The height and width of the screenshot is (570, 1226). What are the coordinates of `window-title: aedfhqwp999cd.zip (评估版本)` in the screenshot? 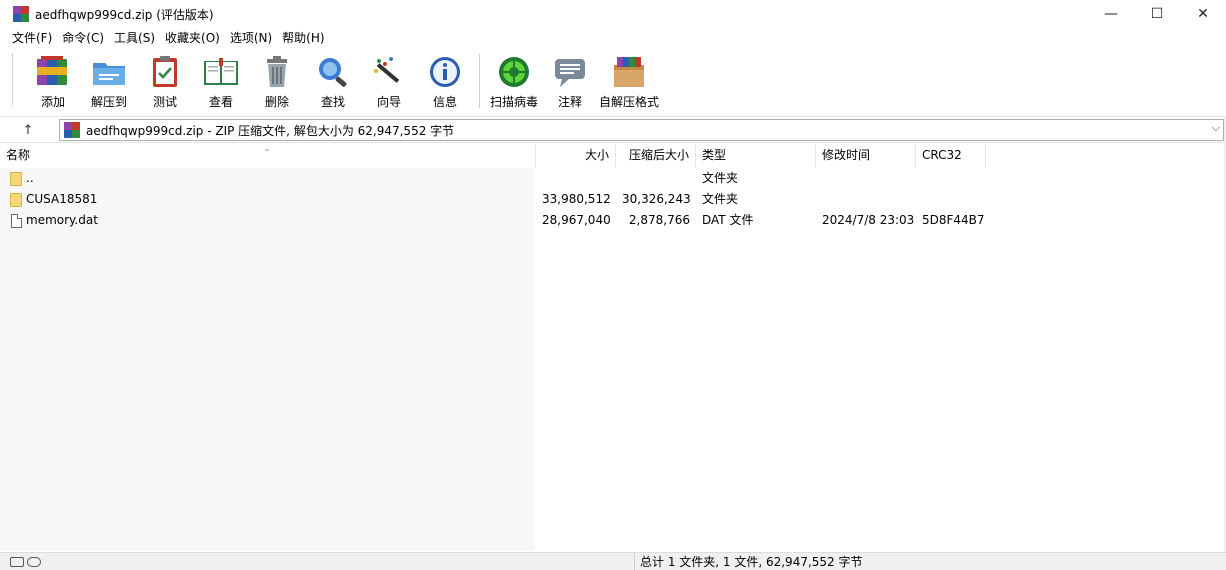 It's located at (124, 14).